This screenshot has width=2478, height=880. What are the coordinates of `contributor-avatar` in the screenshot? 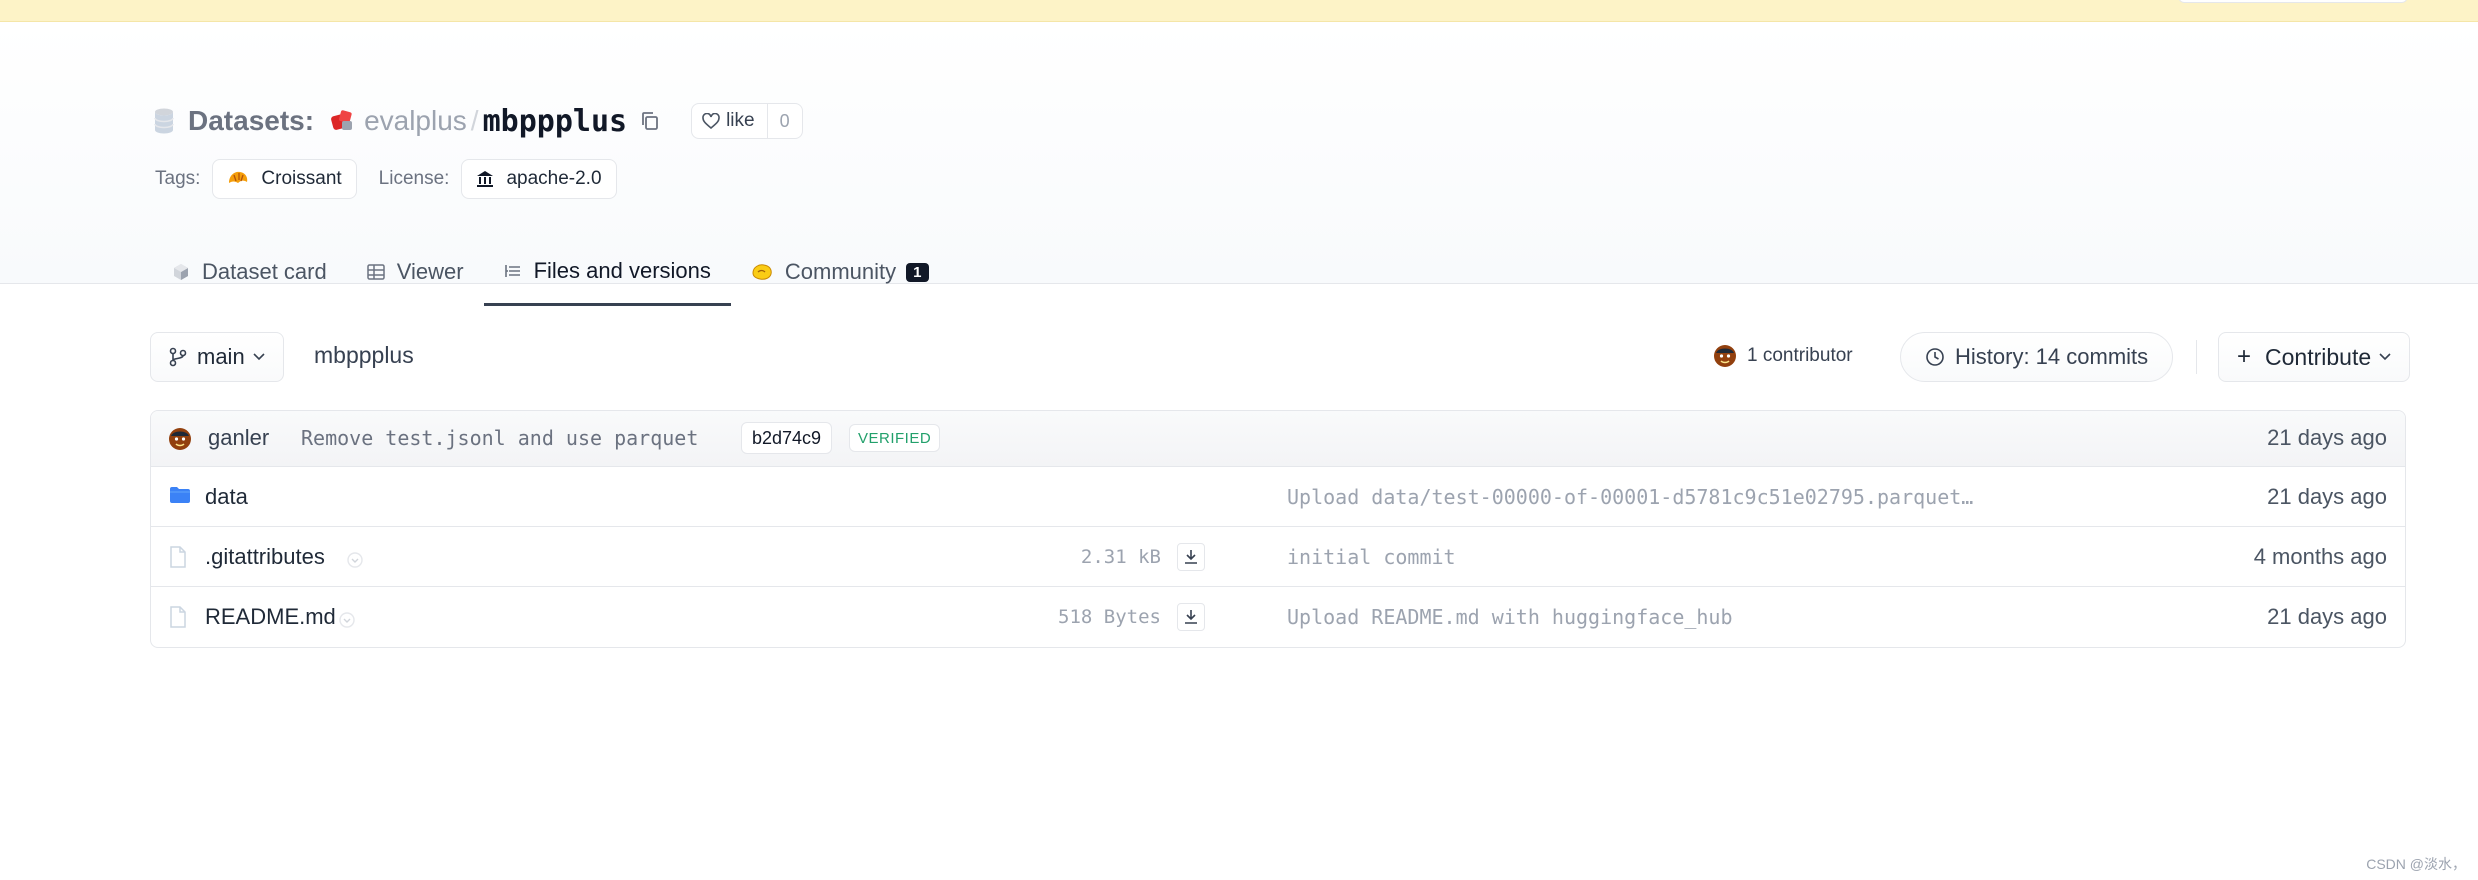 It's located at (1725, 356).